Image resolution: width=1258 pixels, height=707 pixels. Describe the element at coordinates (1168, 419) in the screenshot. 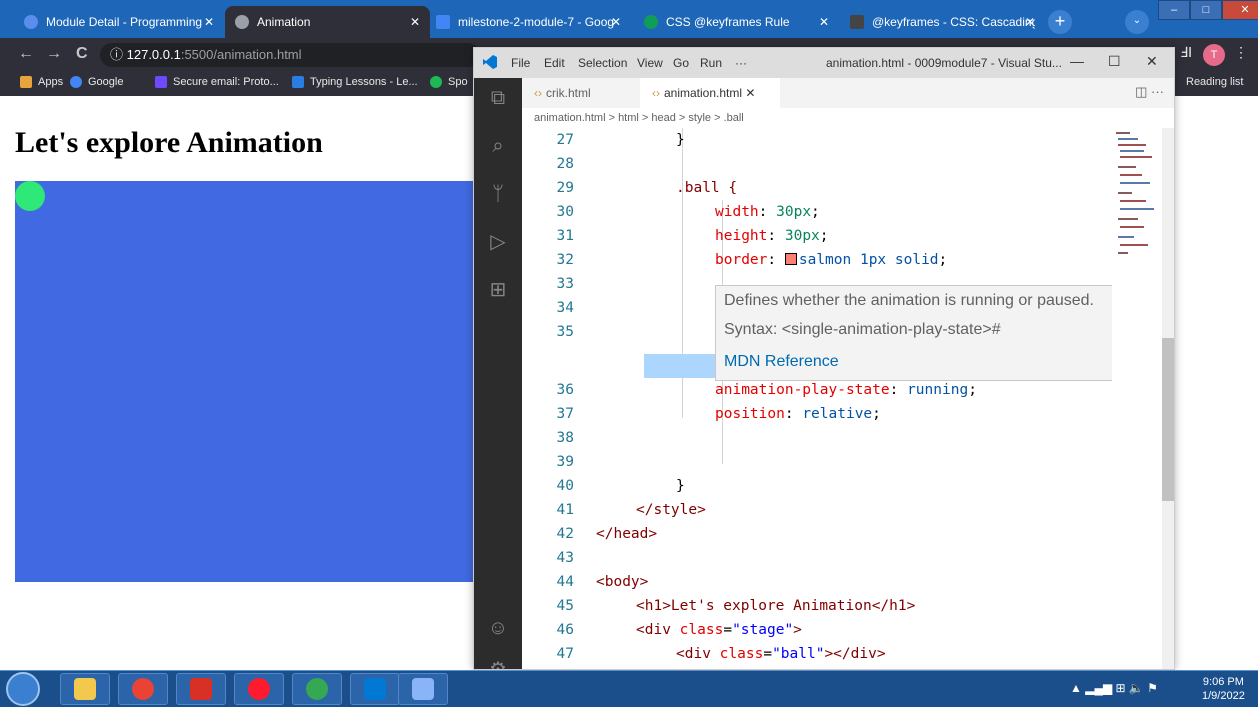

I see `scroll-thumb` at that location.